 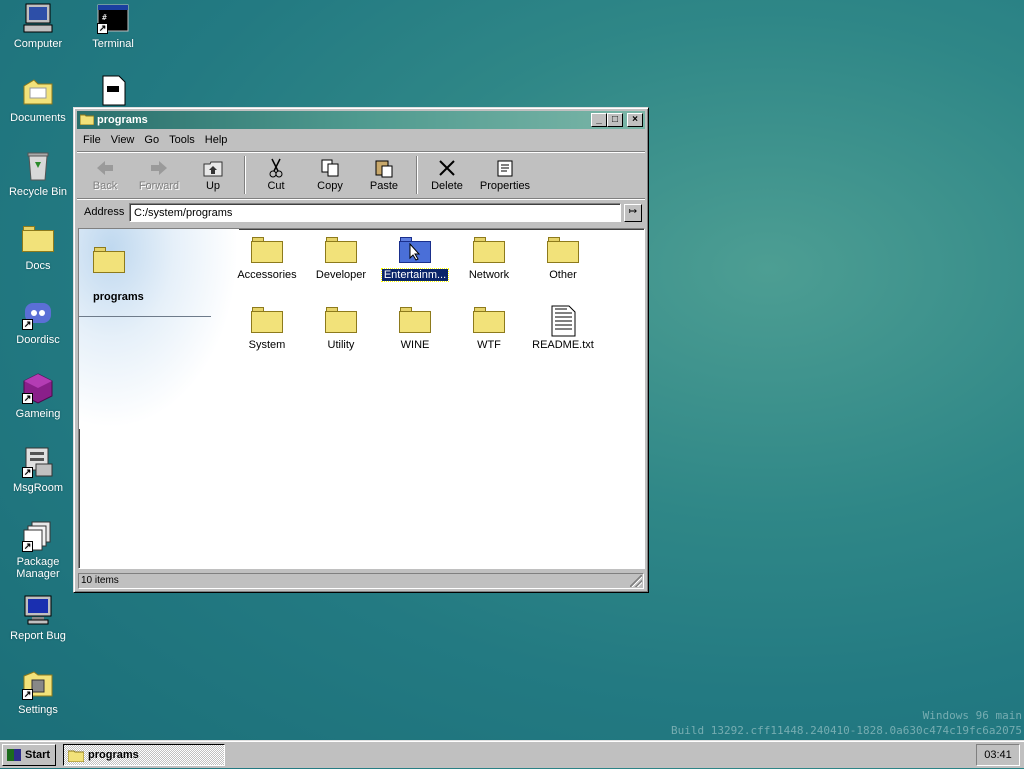 What do you see at coordinates (38, 710) in the screenshot?
I see `desktop-icon-label: Settings` at bounding box center [38, 710].